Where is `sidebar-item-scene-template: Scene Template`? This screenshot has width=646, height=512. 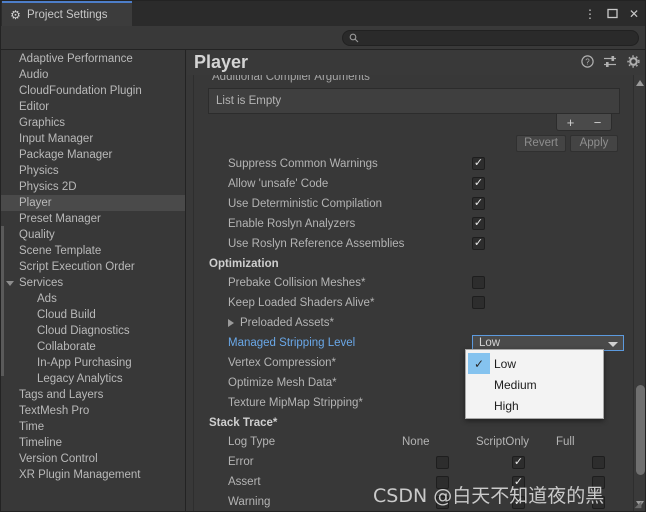 sidebar-item-scene-template: Scene Template is located at coordinates (93, 251).